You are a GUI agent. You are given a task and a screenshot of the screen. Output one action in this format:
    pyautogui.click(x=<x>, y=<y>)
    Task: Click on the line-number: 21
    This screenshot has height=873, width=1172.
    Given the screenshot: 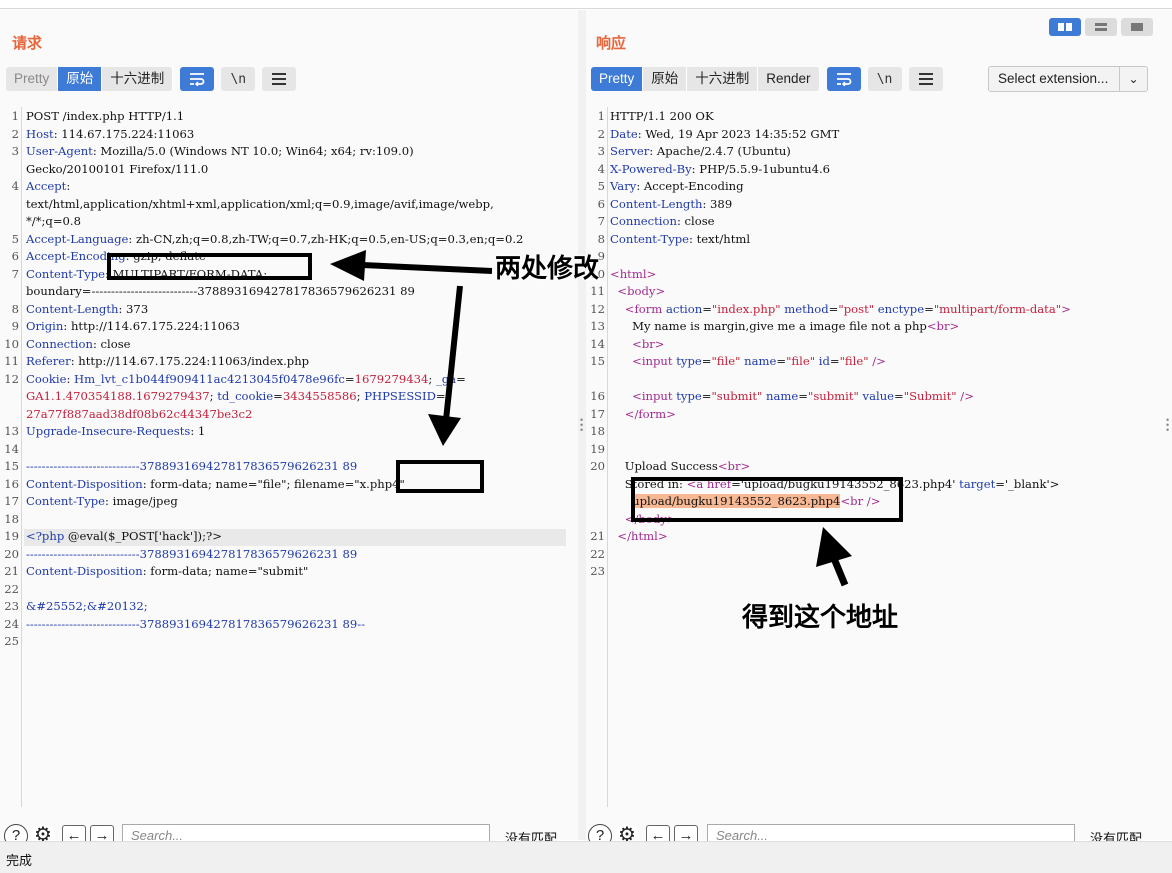 What is the action you would take?
    pyautogui.click(x=597, y=536)
    